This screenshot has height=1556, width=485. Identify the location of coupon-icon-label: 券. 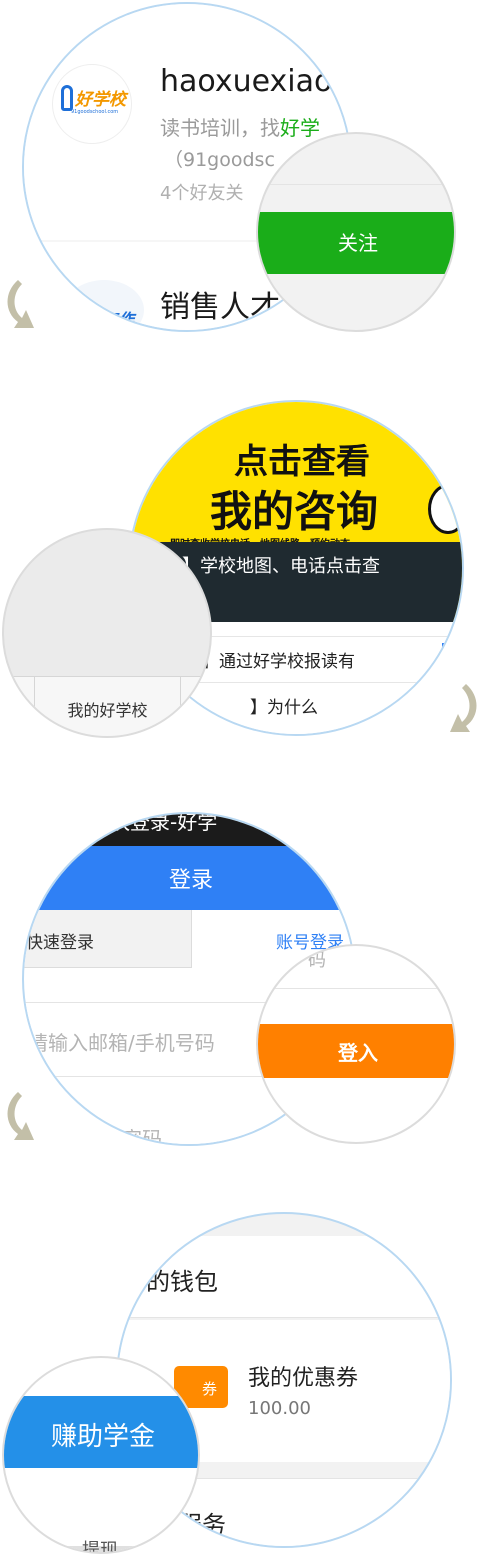
(210, 1389).